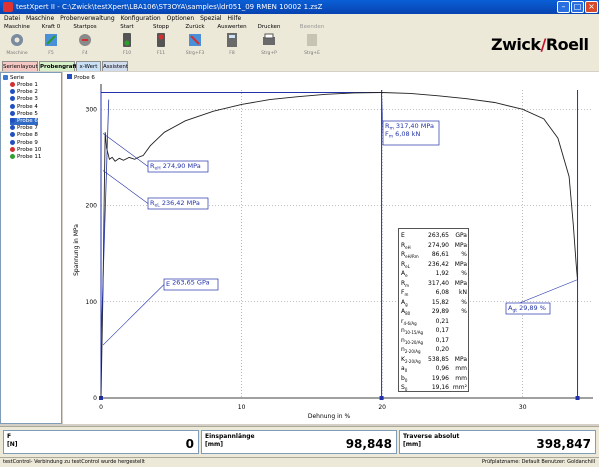 This screenshot has height=467, width=599. I want to click on return-icon, so click(195, 40).